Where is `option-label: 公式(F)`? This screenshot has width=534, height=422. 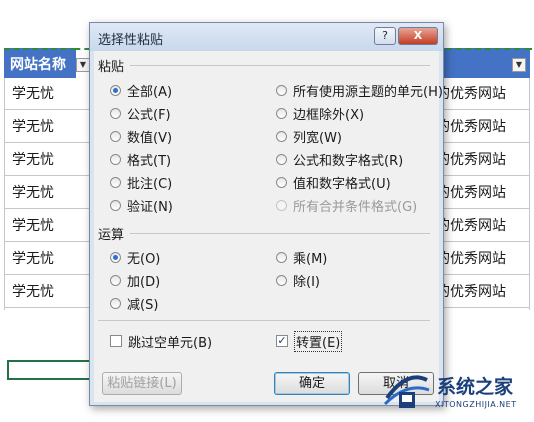 option-label: 公式(F) is located at coordinates (149, 115).